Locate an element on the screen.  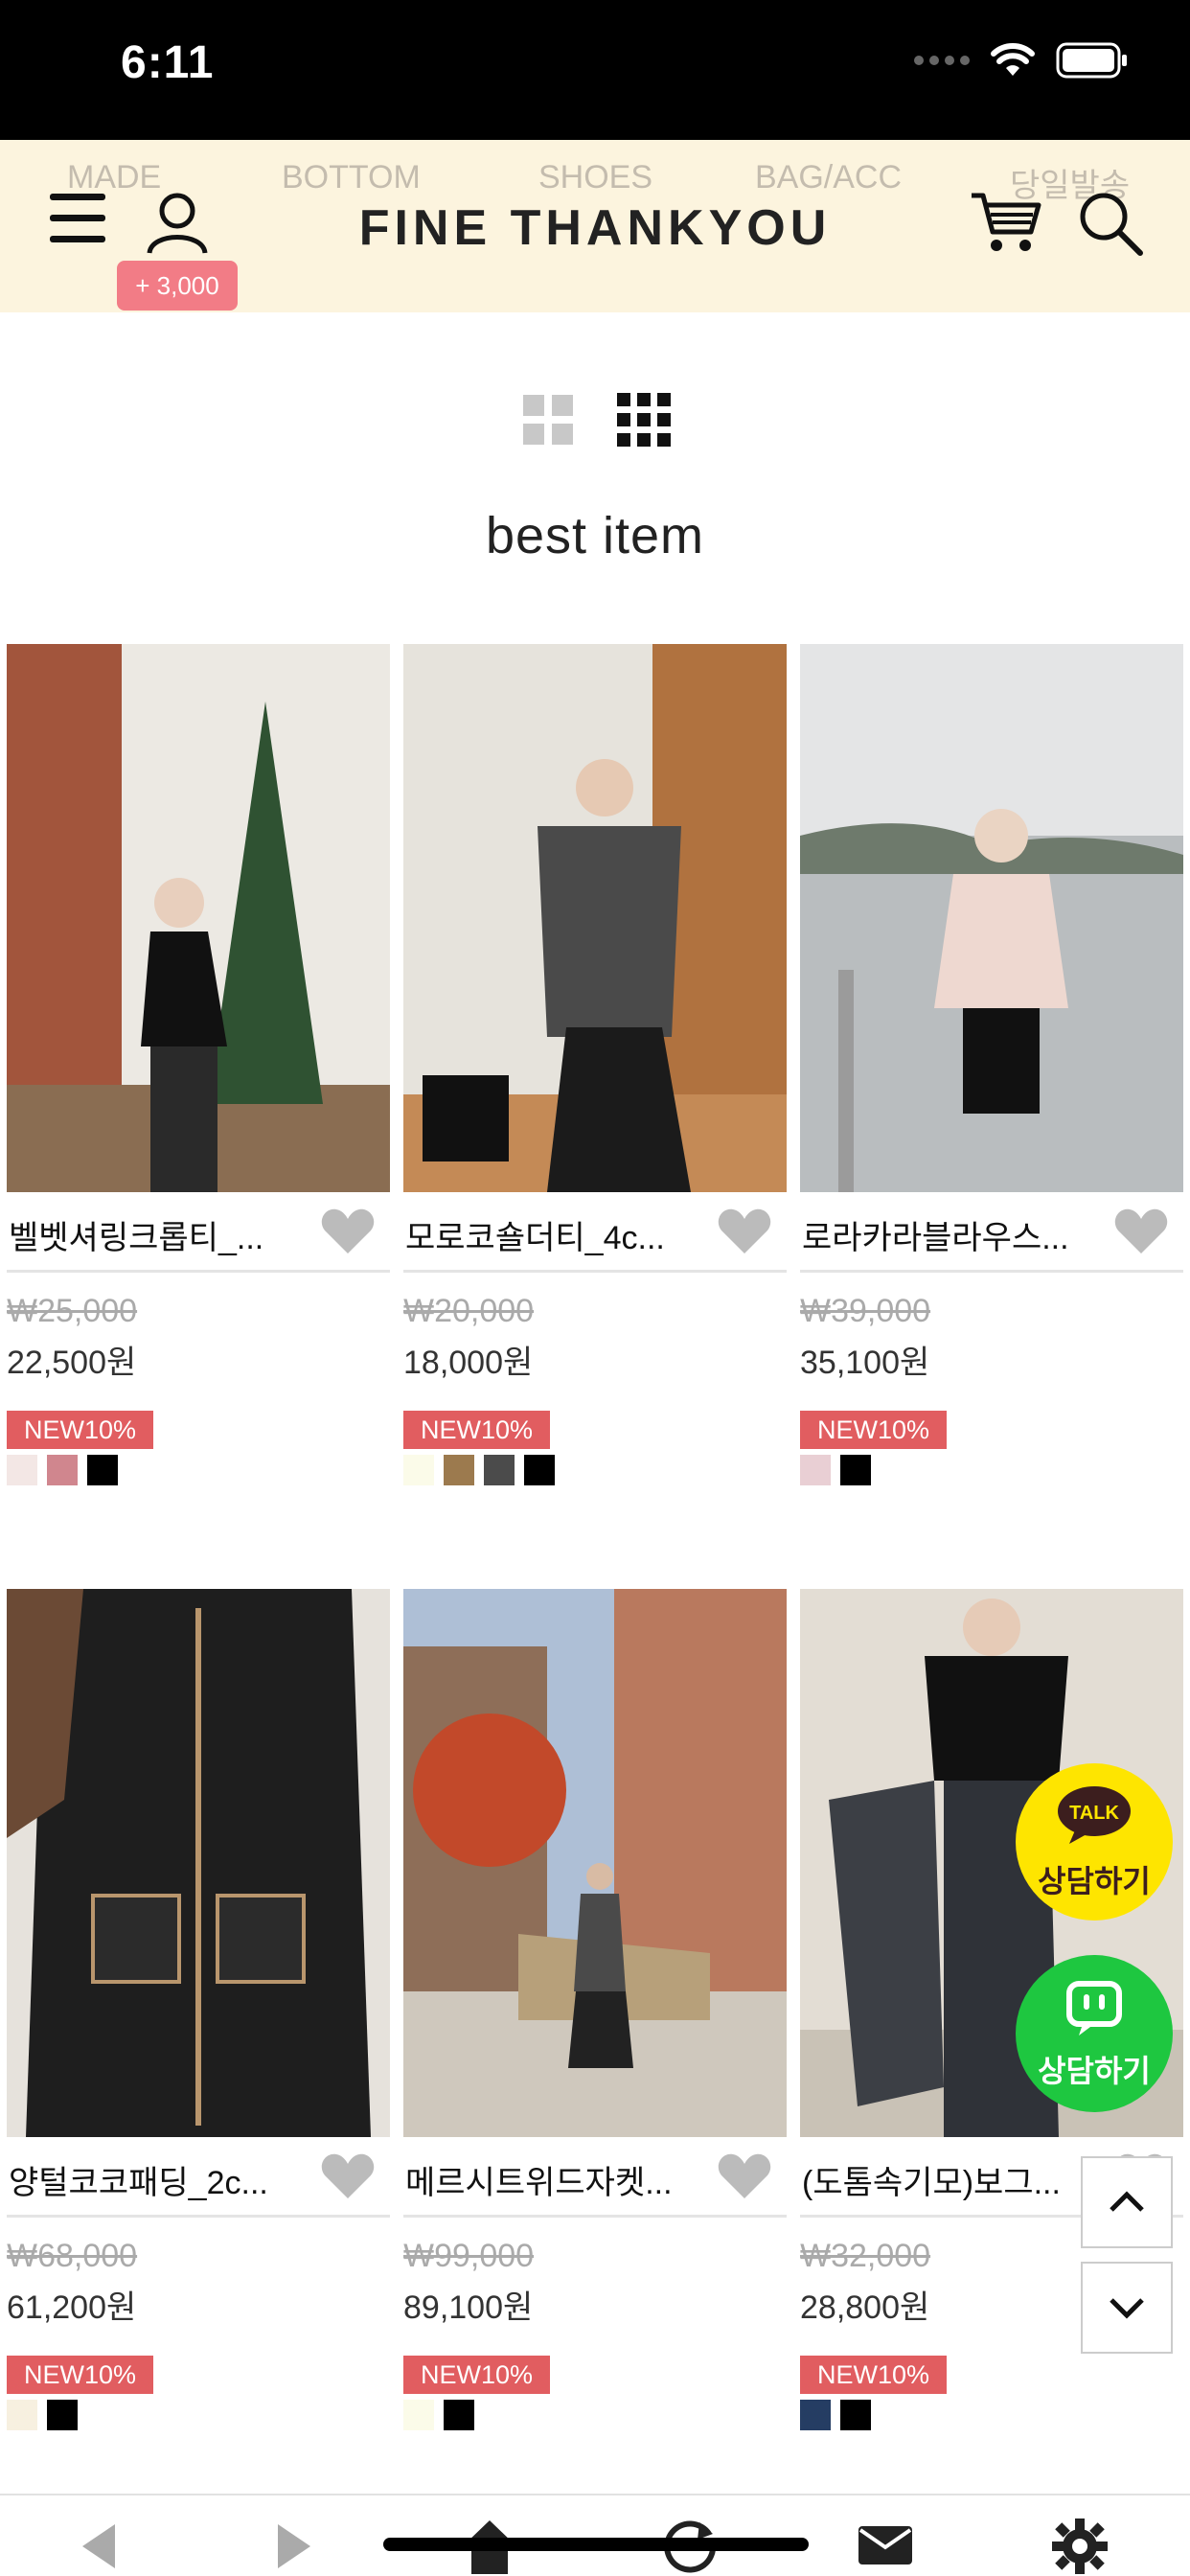
category-bag-acc: BAG/ACC is located at coordinates (828, 177).